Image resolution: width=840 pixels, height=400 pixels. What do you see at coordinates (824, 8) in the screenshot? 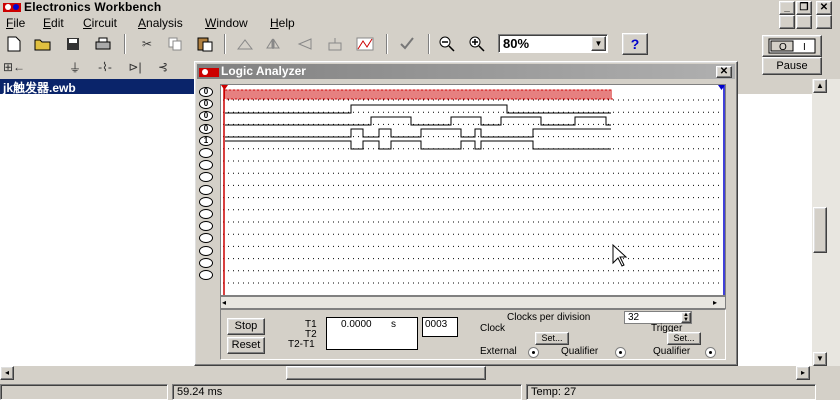
I see `close-button: ✕` at bounding box center [824, 8].